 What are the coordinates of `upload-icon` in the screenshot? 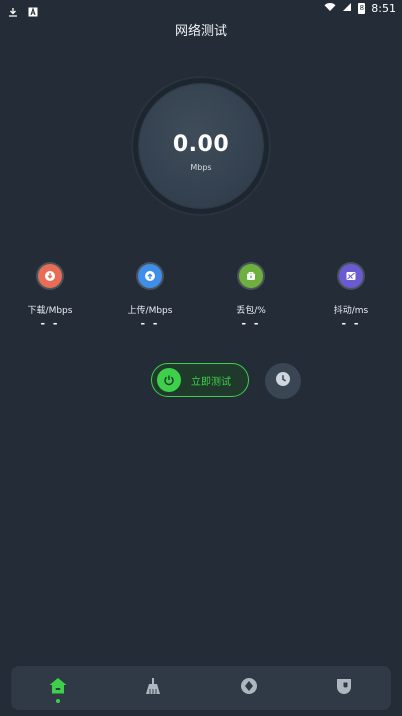 It's located at (150, 276).